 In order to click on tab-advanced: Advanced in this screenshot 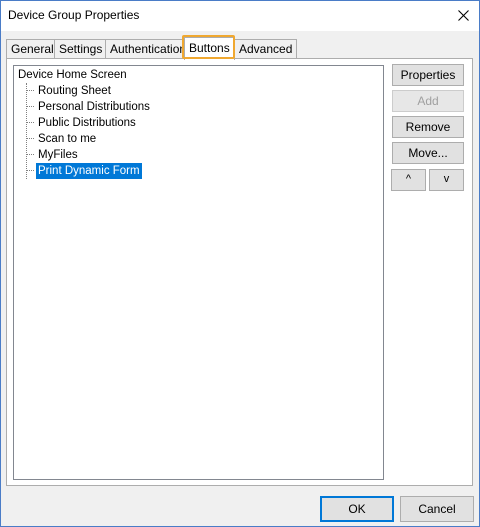, I will do `click(266, 49)`.